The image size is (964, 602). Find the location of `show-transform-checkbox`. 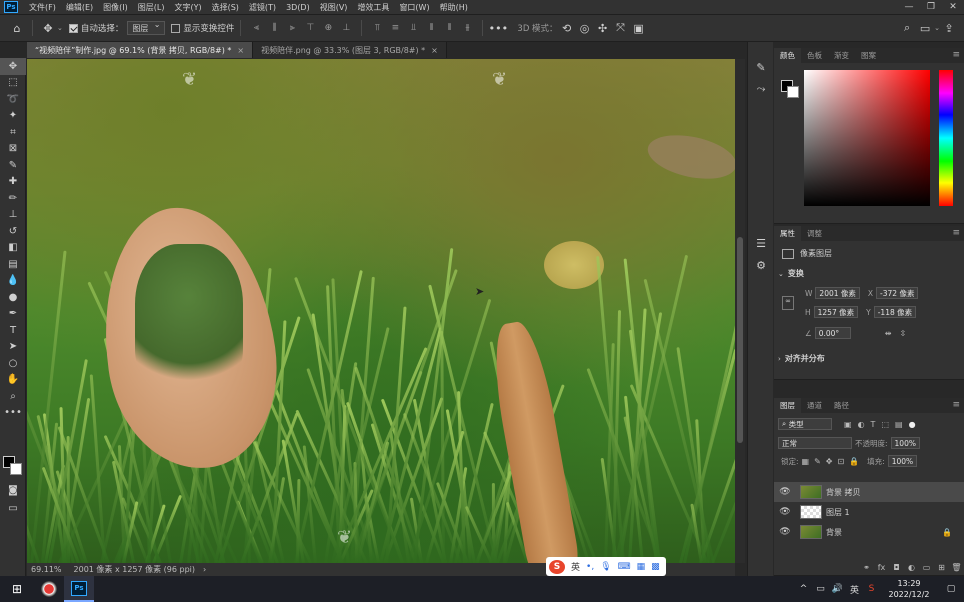

show-transform-checkbox is located at coordinates (176, 28).